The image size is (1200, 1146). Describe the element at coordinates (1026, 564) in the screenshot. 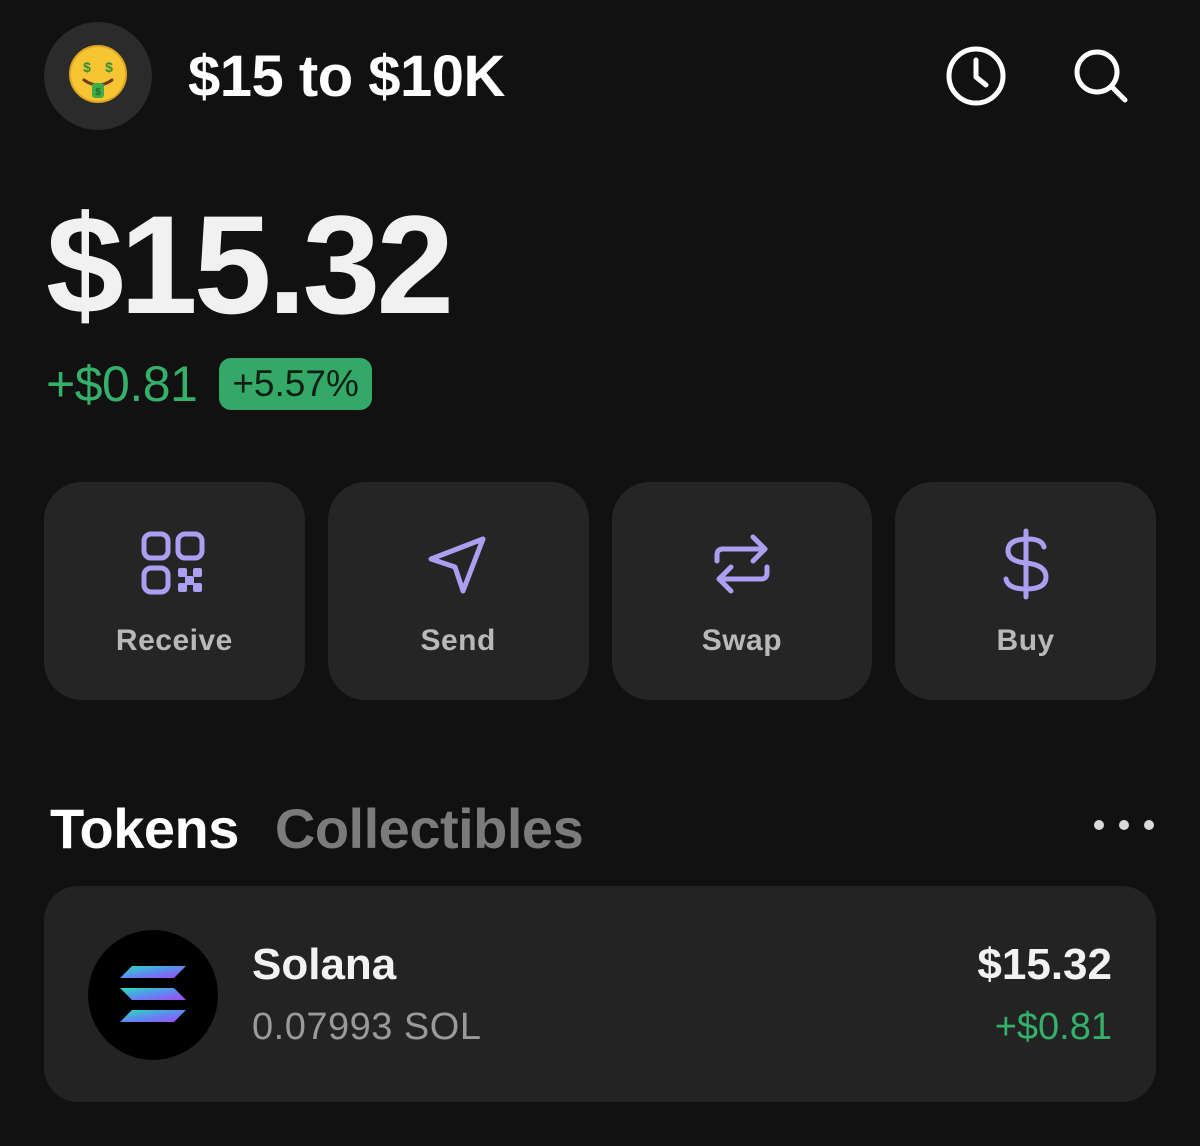

I see `dollar-icon` at that location.